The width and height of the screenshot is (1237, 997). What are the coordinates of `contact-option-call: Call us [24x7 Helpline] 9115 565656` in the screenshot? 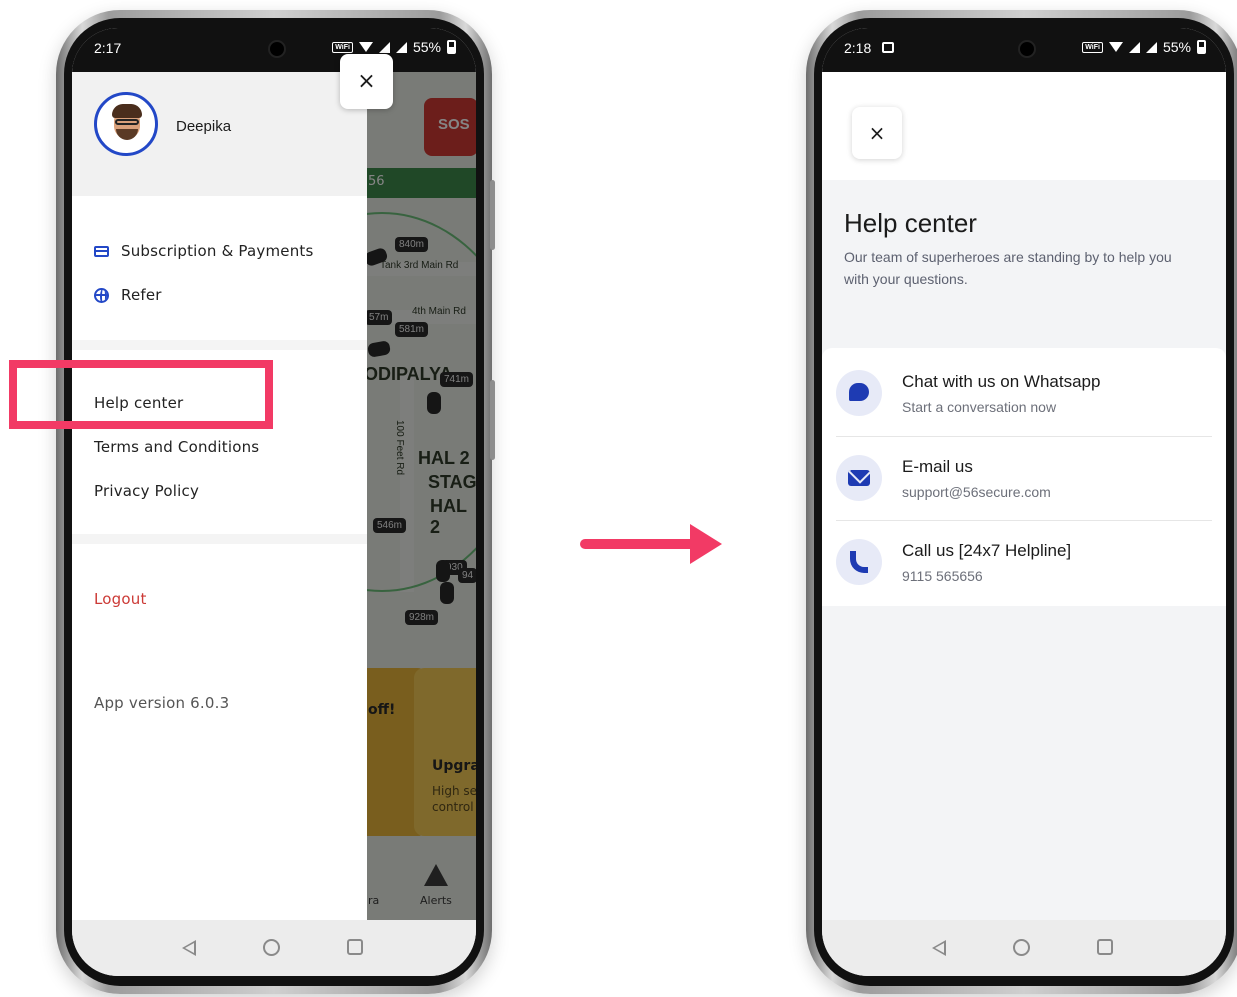 It's located at (1024, 562).